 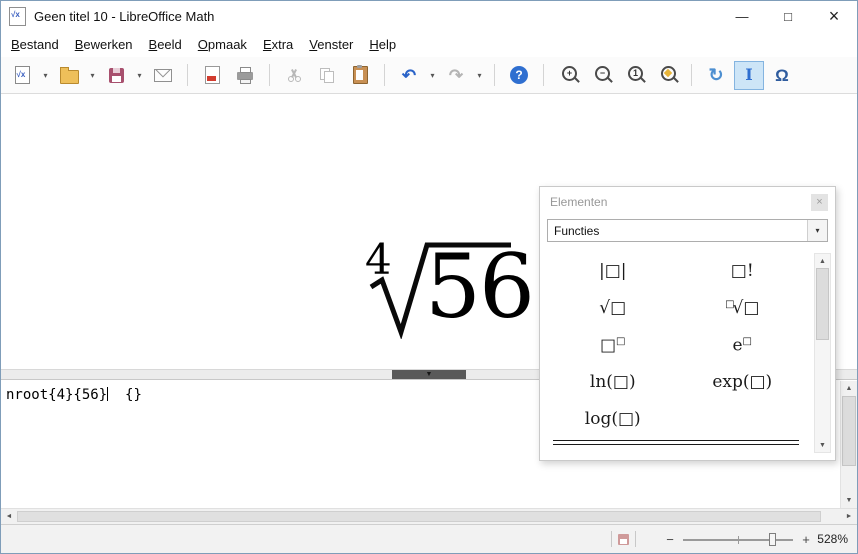 What do you see at coordinates (92, 75) in the screenshot?
I see `open-dropdown-arrow: ▾` at bounding box center [92, 75].